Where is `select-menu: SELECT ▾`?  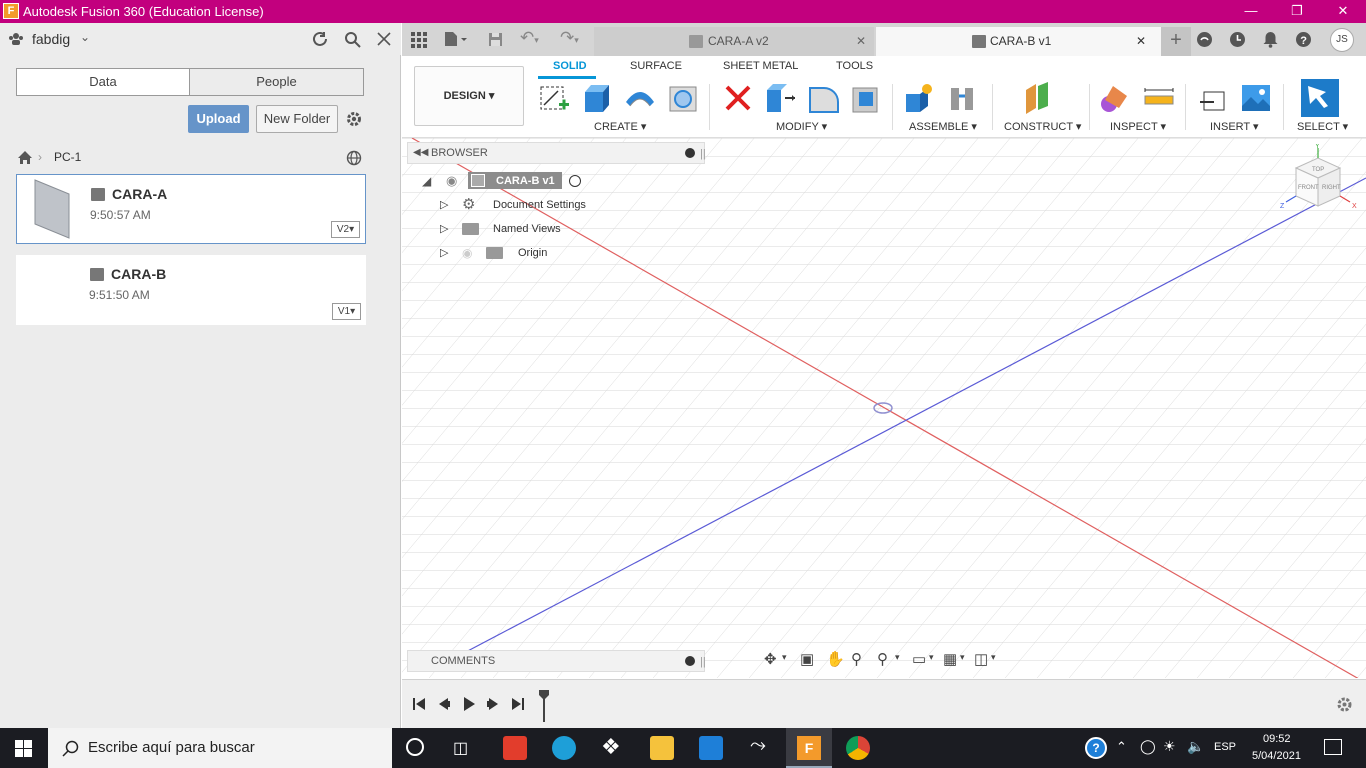 select-menu: SELECT ▾ is located at coordinates (1322, 126).